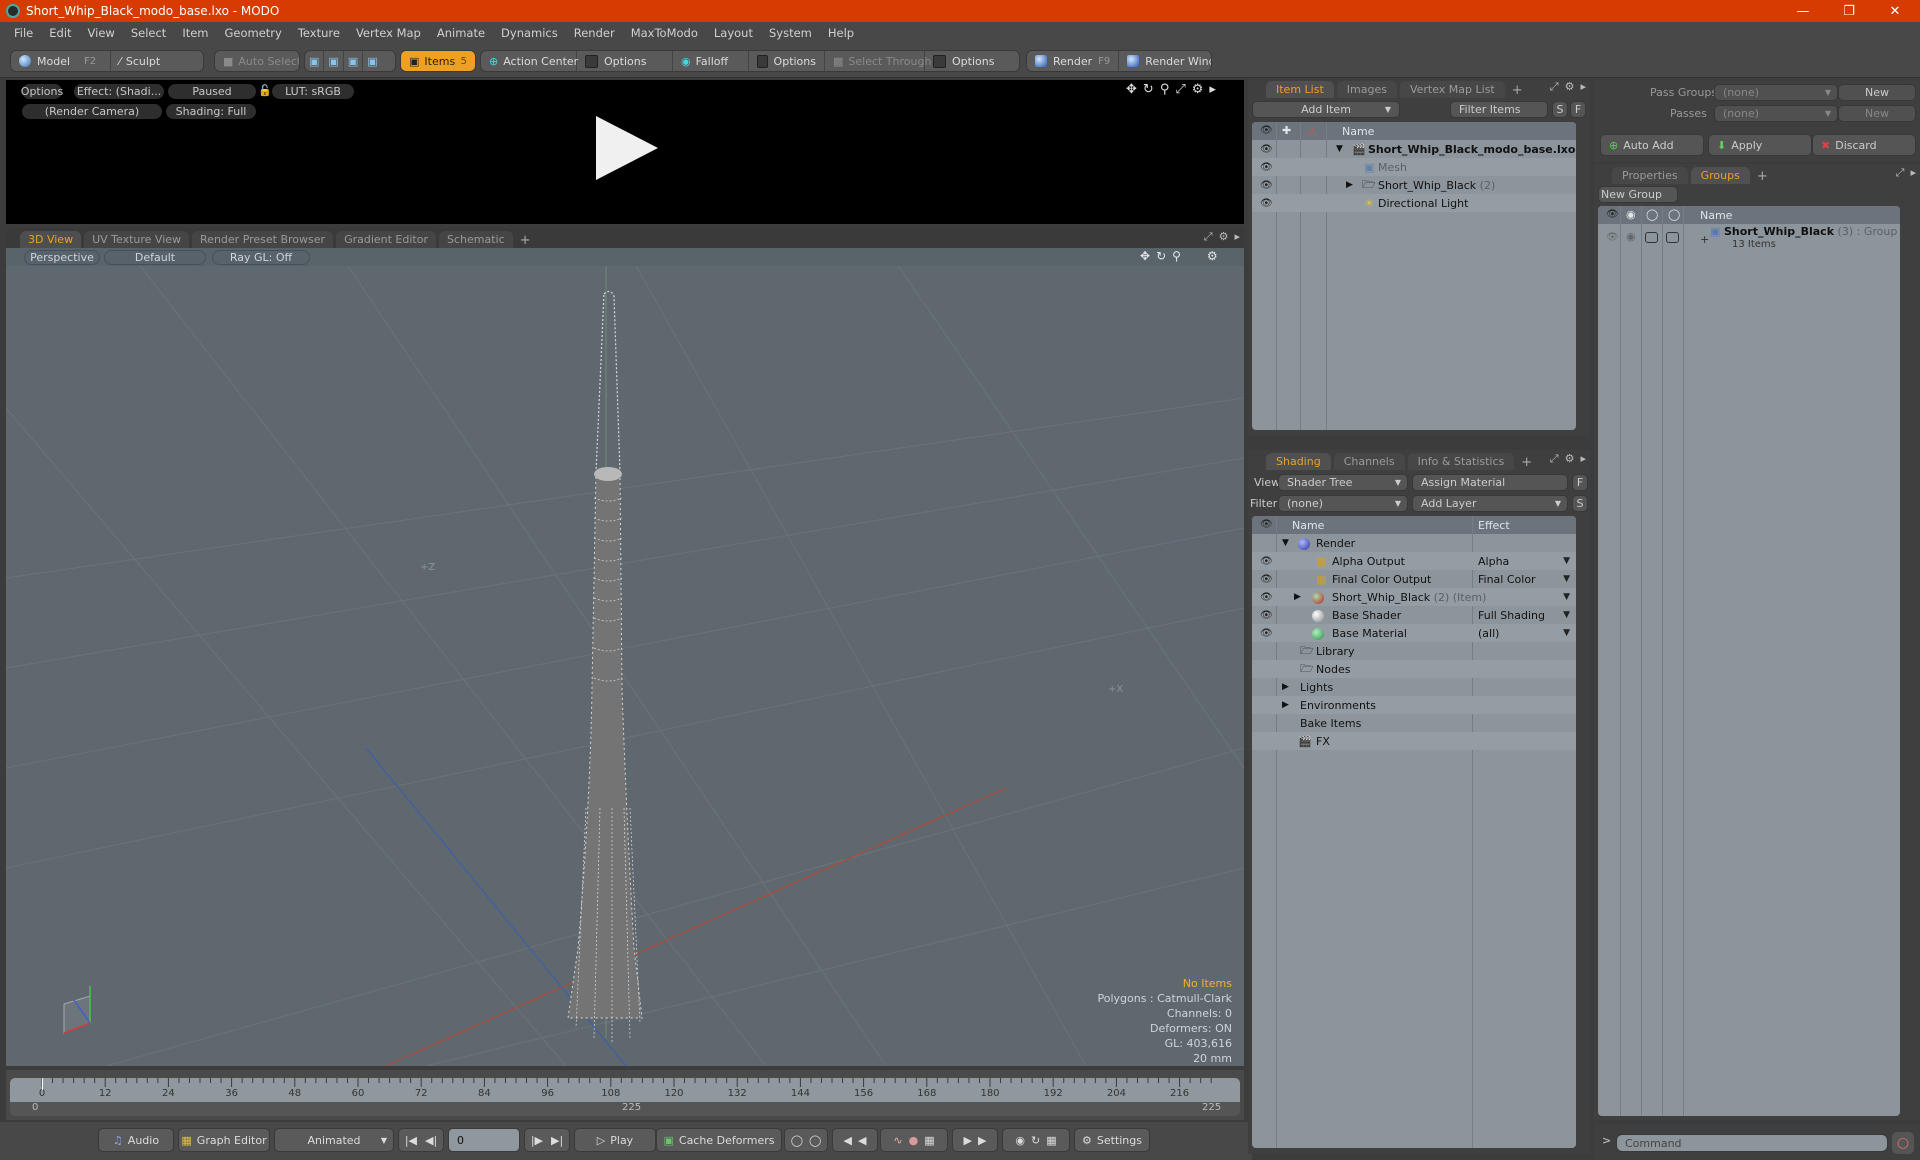  What do you see at coordinates (101, 33) in the screenshot?
I see `menu-view: View` at bounding box center [101, 33].